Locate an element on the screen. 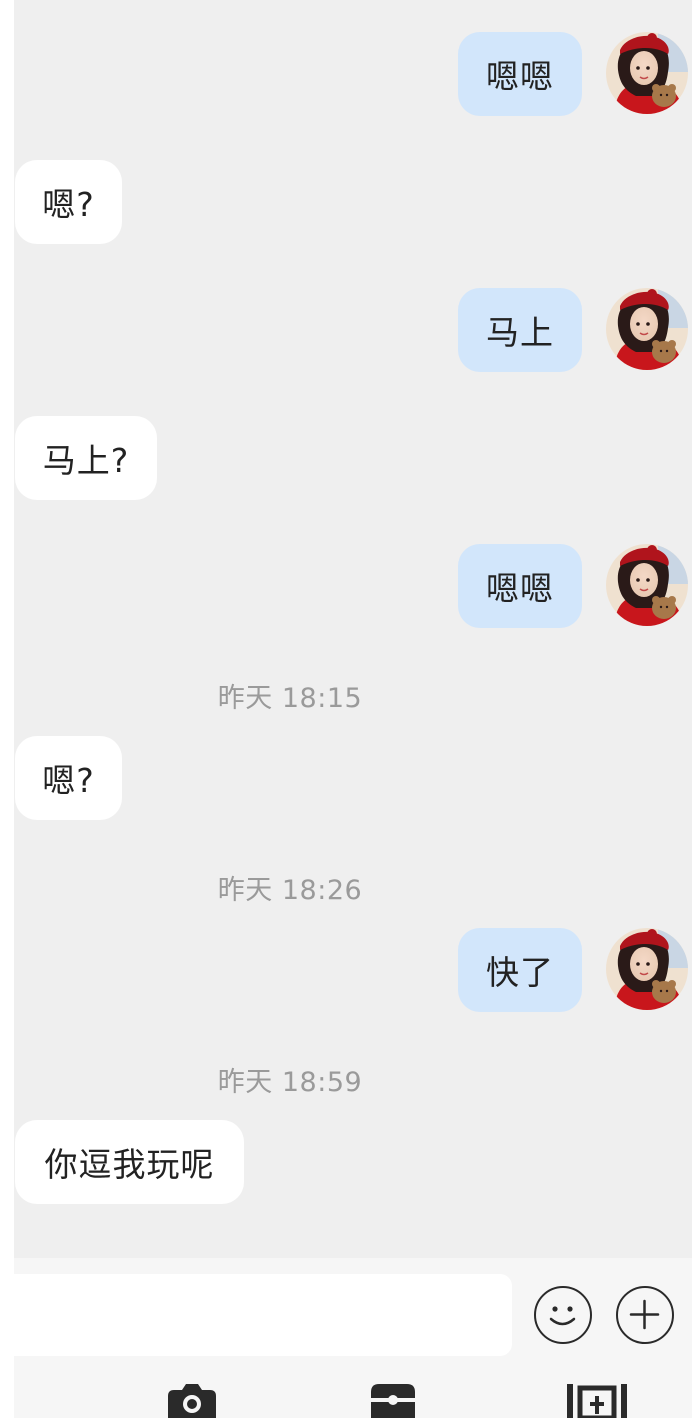 The height and width of the screenshot is (1418, 692). more-button is located at coordinates (645, 1315).